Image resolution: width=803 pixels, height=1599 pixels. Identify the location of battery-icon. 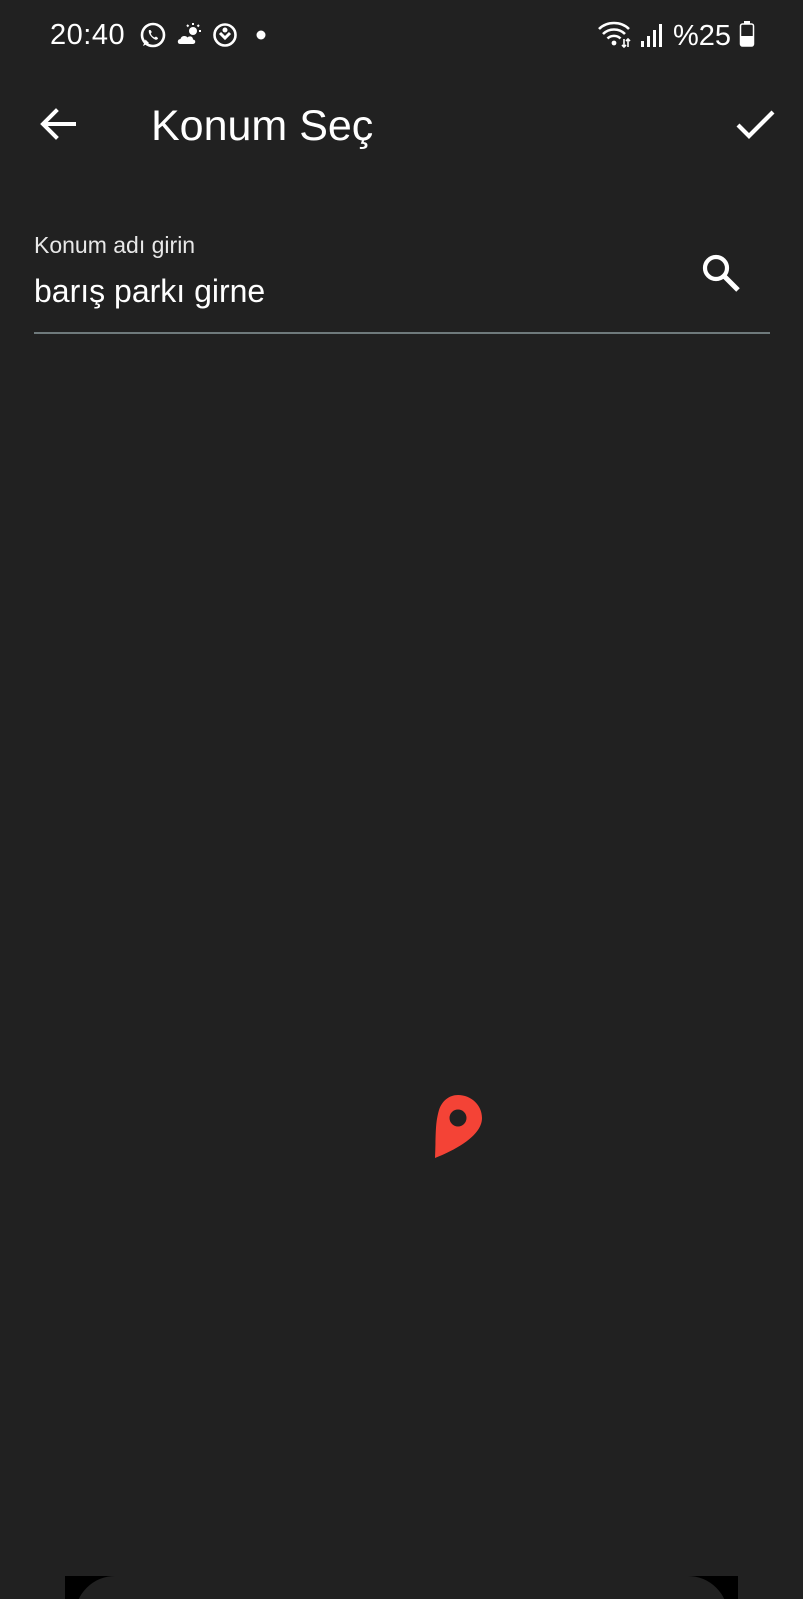
(747, 36).